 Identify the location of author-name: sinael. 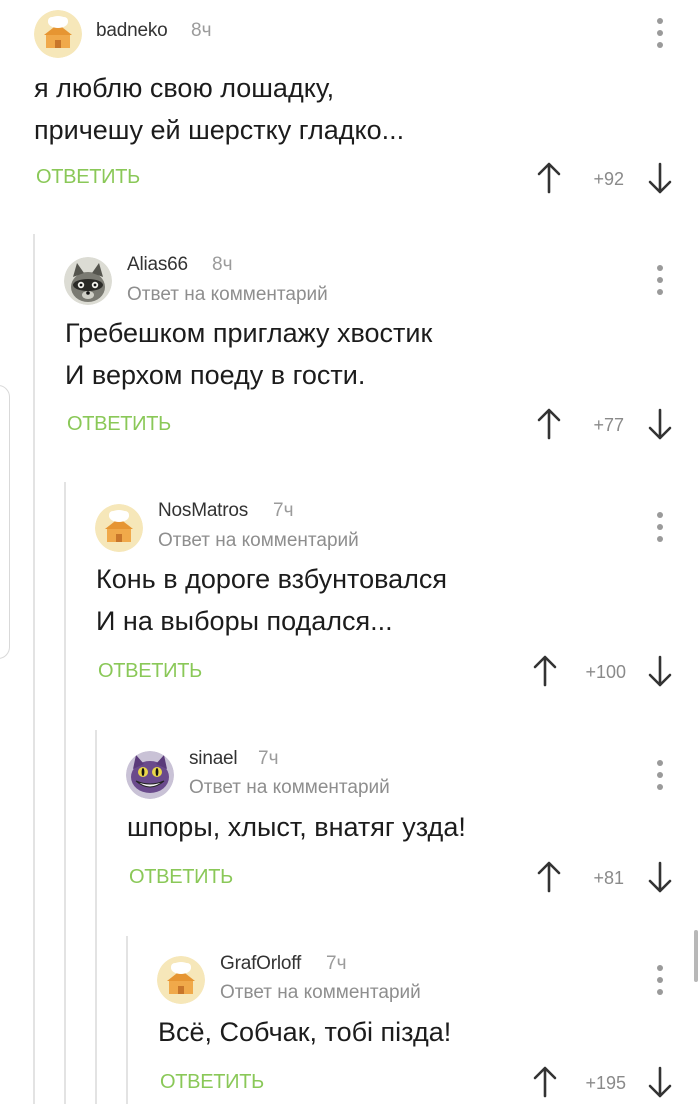
(213, 759).